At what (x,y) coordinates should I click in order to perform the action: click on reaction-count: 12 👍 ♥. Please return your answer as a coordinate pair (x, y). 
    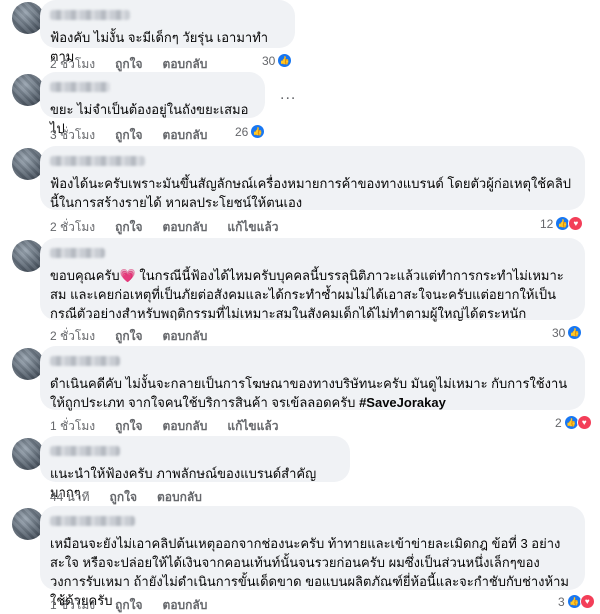
    Looking at the image, I should click on (562, 223).